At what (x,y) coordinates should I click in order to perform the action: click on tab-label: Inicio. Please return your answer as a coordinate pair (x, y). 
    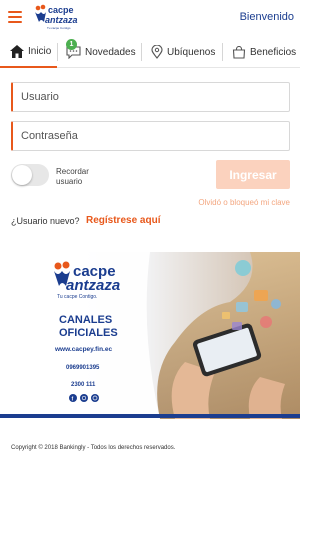
    Looking at the image, I should click on (40, 51).